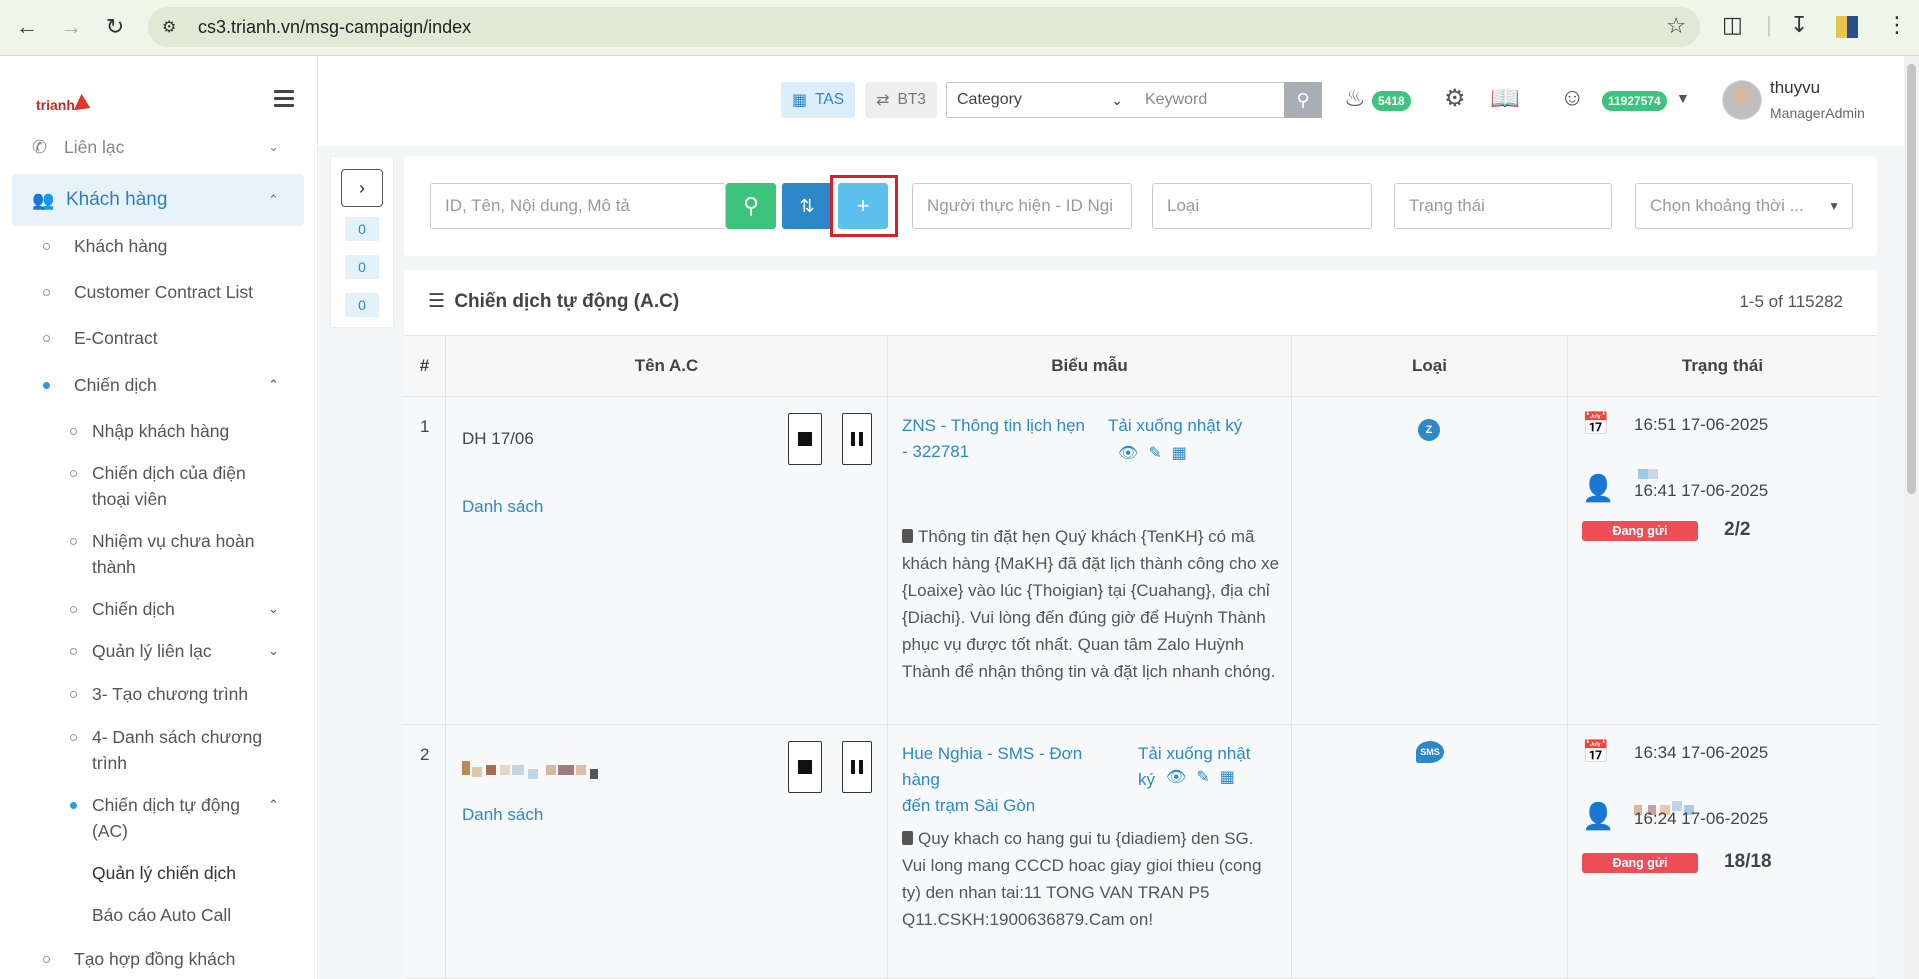 This screenshot has height=979, width=1919. I want to click on scrollbar-thumb, so click(1911, 279).